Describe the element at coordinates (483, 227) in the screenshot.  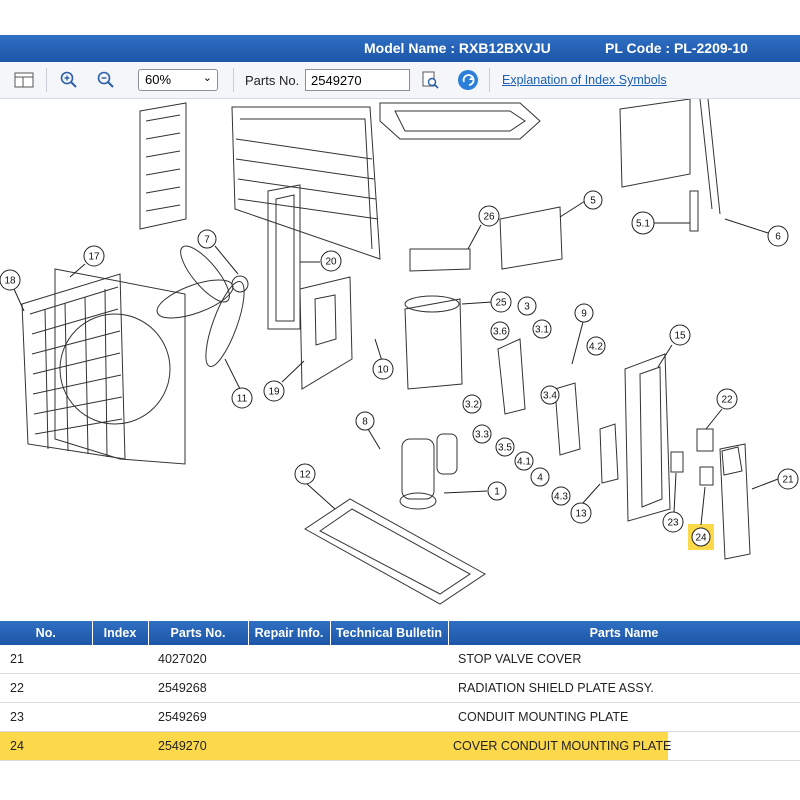
I see `callout-26: 26` at that location.